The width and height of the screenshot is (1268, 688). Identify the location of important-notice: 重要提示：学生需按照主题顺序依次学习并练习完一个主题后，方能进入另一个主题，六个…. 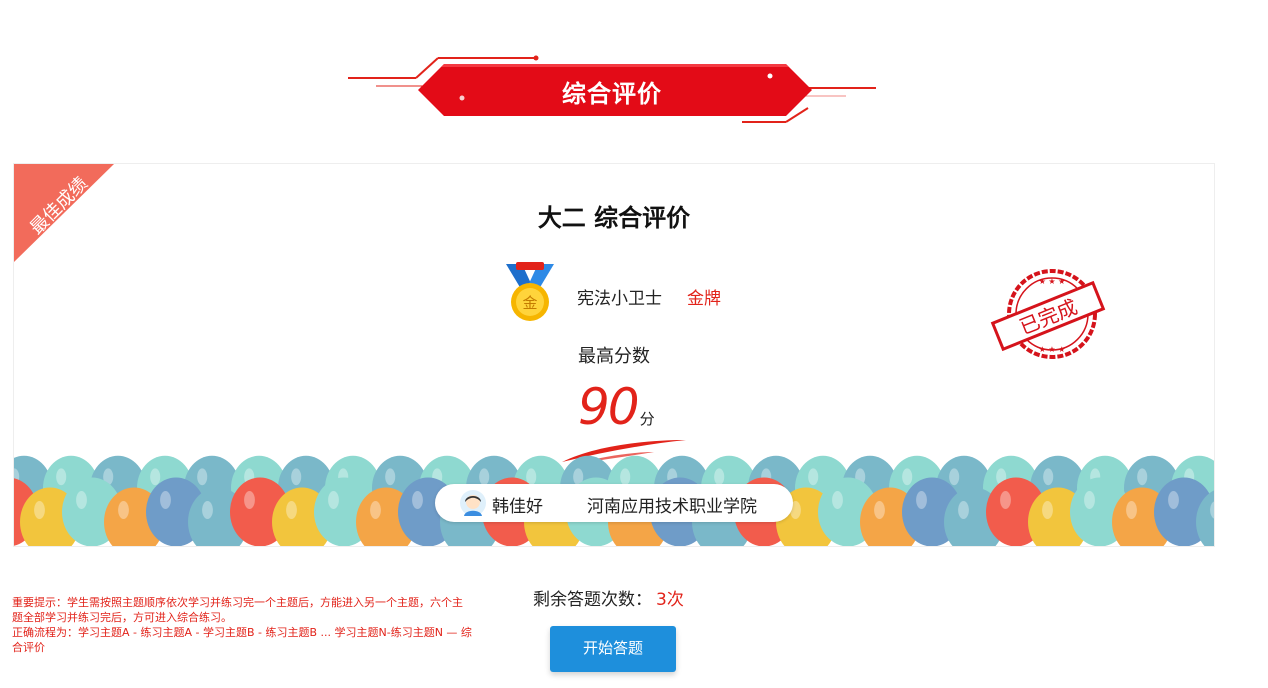
(242, 625).